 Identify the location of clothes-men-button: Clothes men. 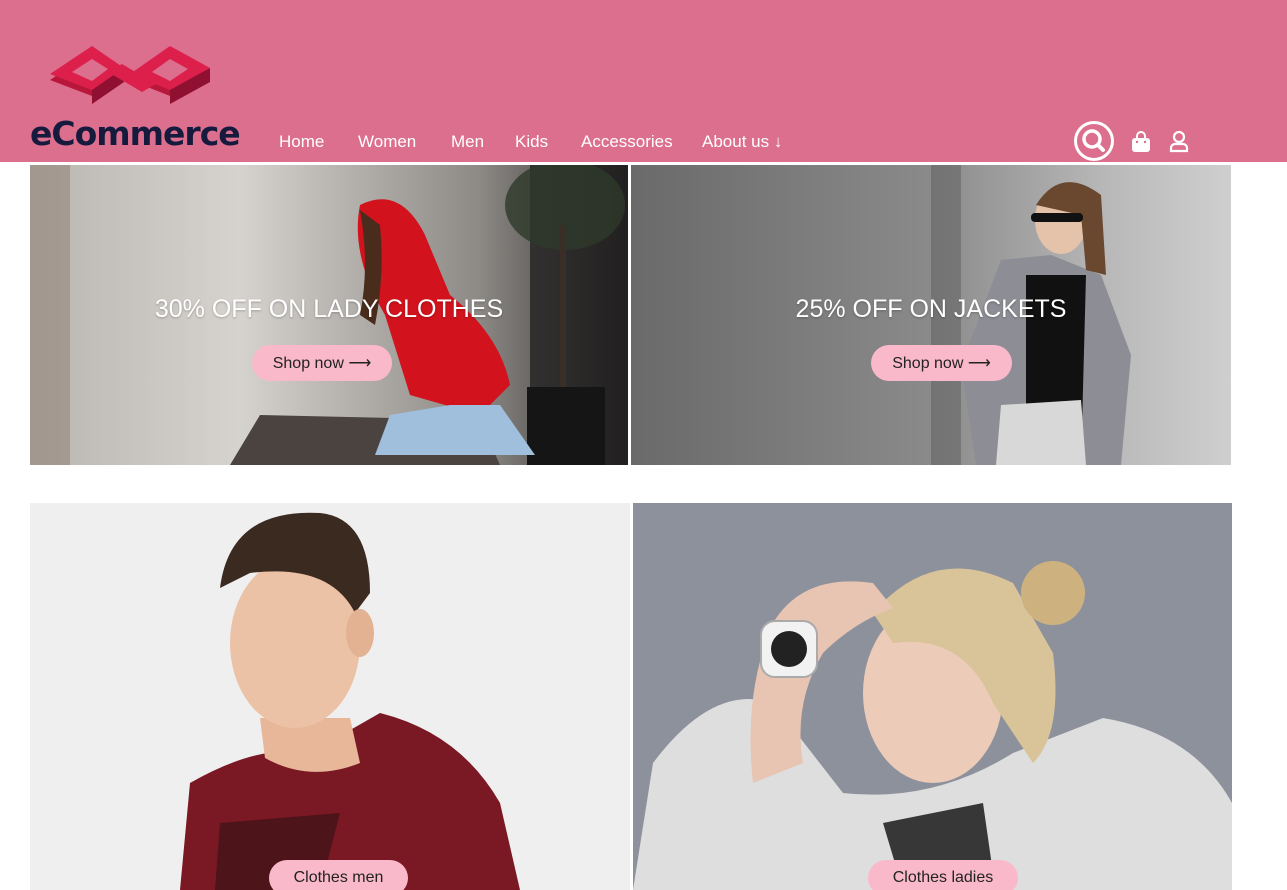
(338, 875).